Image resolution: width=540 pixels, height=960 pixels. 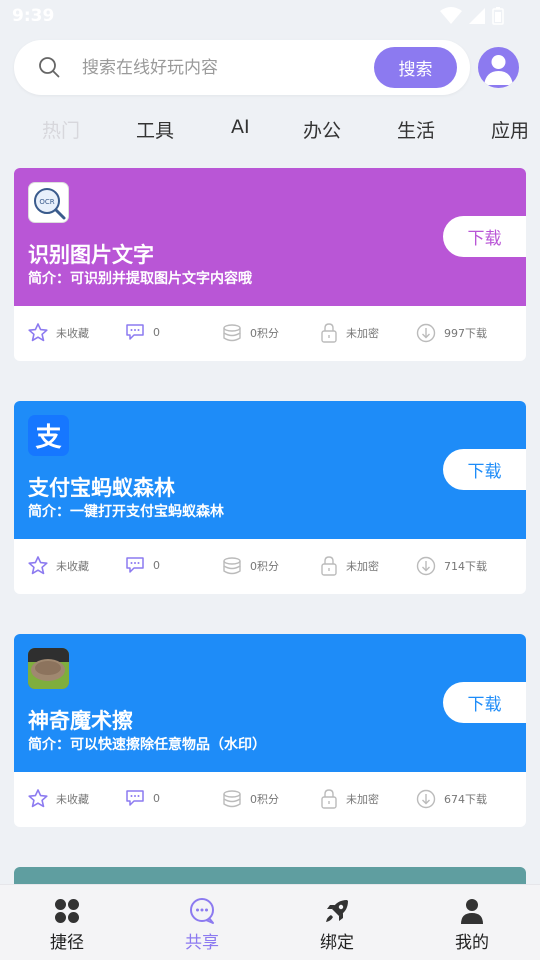 What do you see at coordinates (49, 67) in the screenshot?
I see `search-icon` at bounding box center [49, 67].